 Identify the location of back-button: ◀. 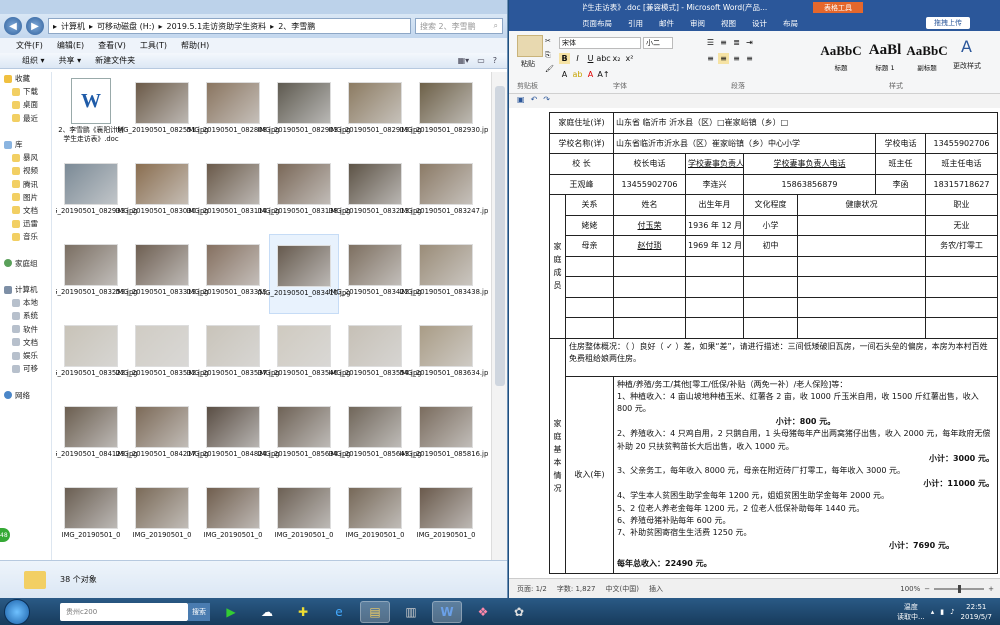
(13, 26).